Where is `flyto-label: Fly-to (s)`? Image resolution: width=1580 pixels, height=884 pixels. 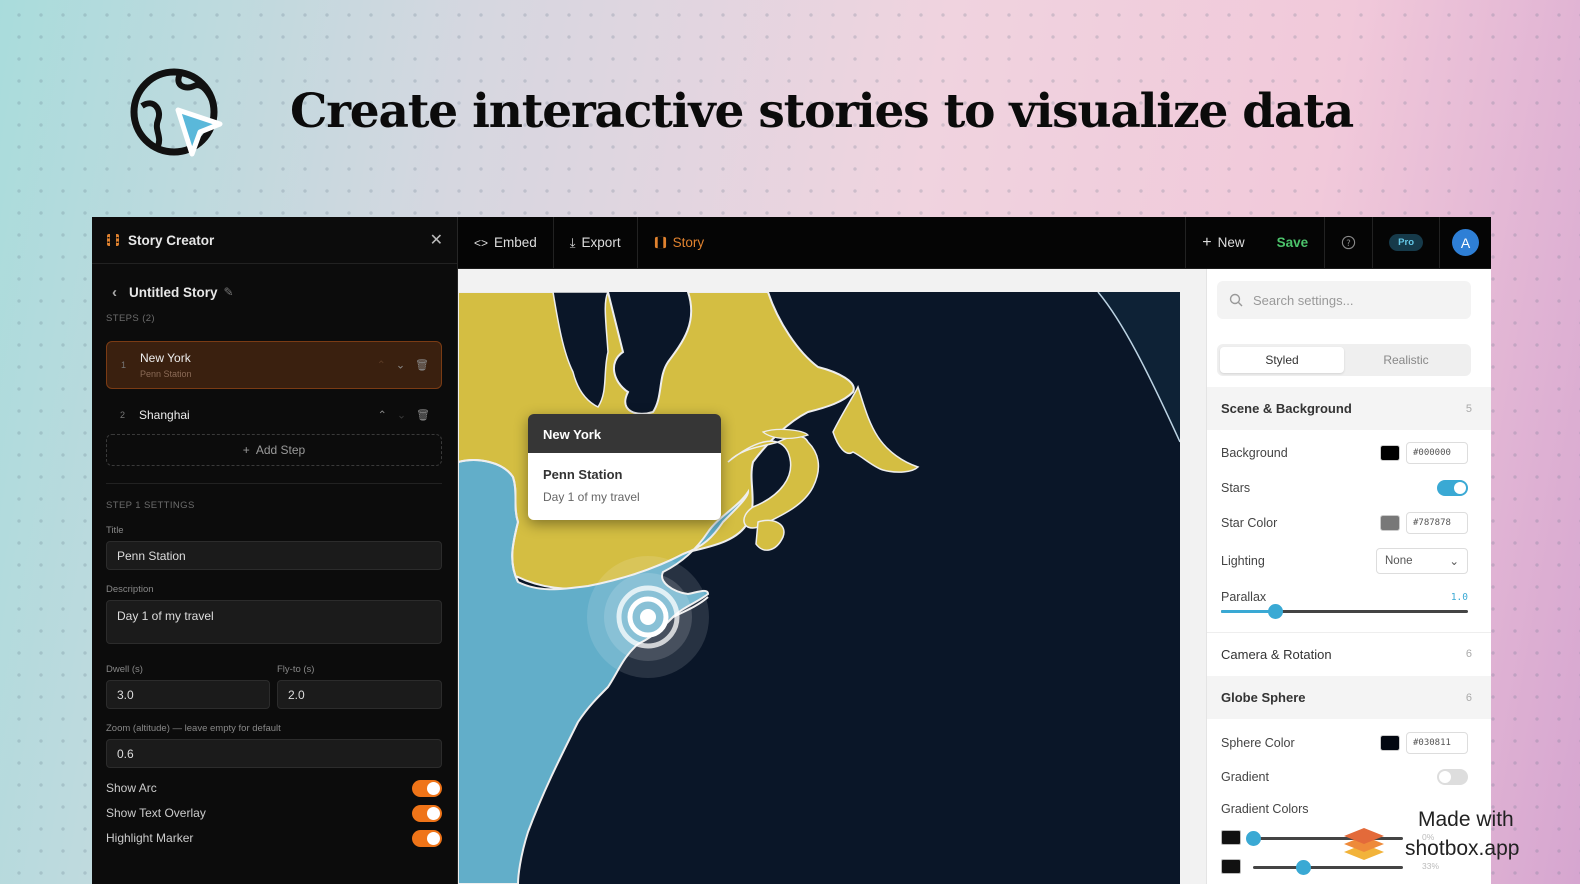 flyto-label: Fly-to (s) is located at coordinates (296, 669).